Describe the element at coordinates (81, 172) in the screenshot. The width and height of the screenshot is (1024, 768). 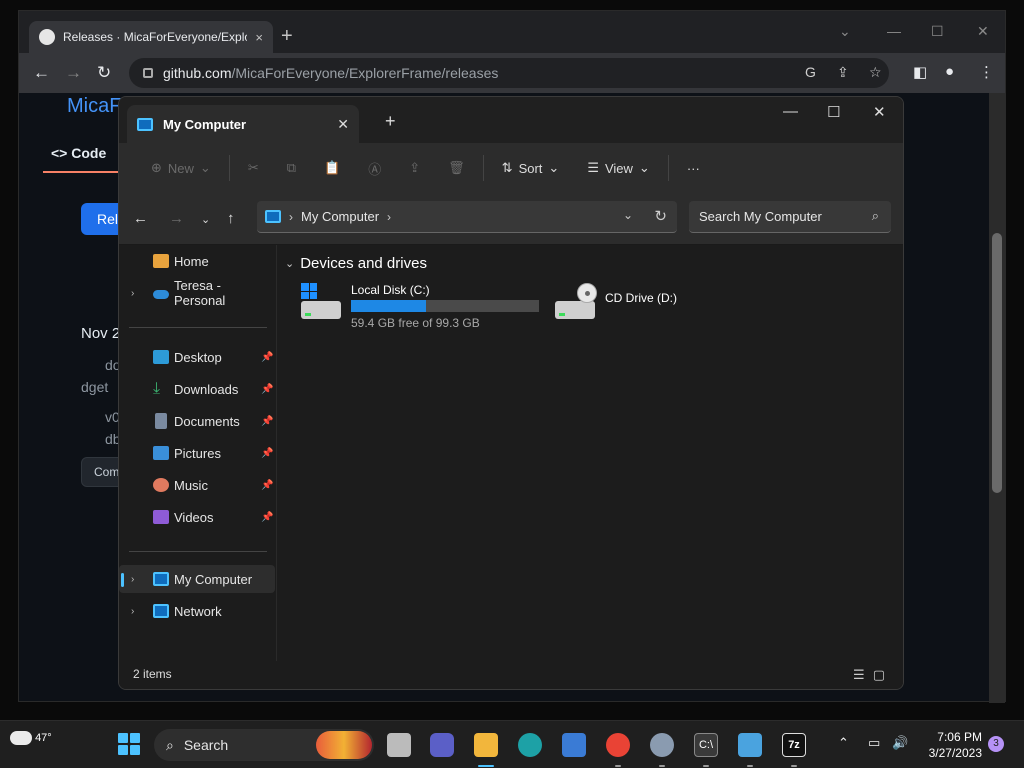
I see `code-tab-underline` at that location.